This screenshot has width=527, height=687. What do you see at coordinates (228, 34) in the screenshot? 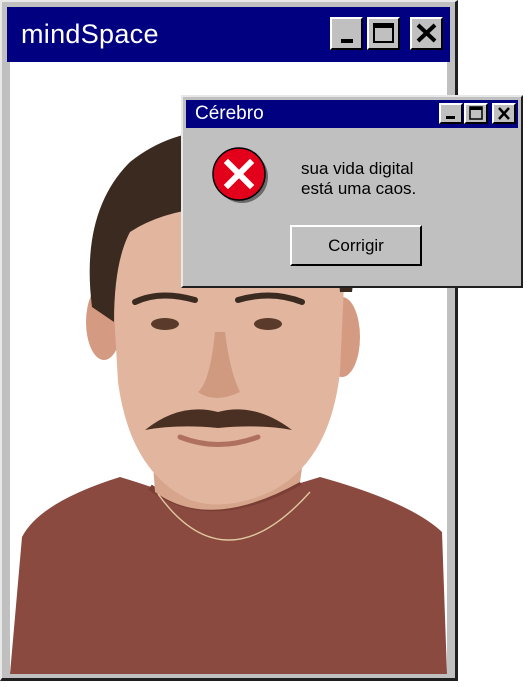
I see `main-titlebar: mindSpace` at bounding box center [228, 34].